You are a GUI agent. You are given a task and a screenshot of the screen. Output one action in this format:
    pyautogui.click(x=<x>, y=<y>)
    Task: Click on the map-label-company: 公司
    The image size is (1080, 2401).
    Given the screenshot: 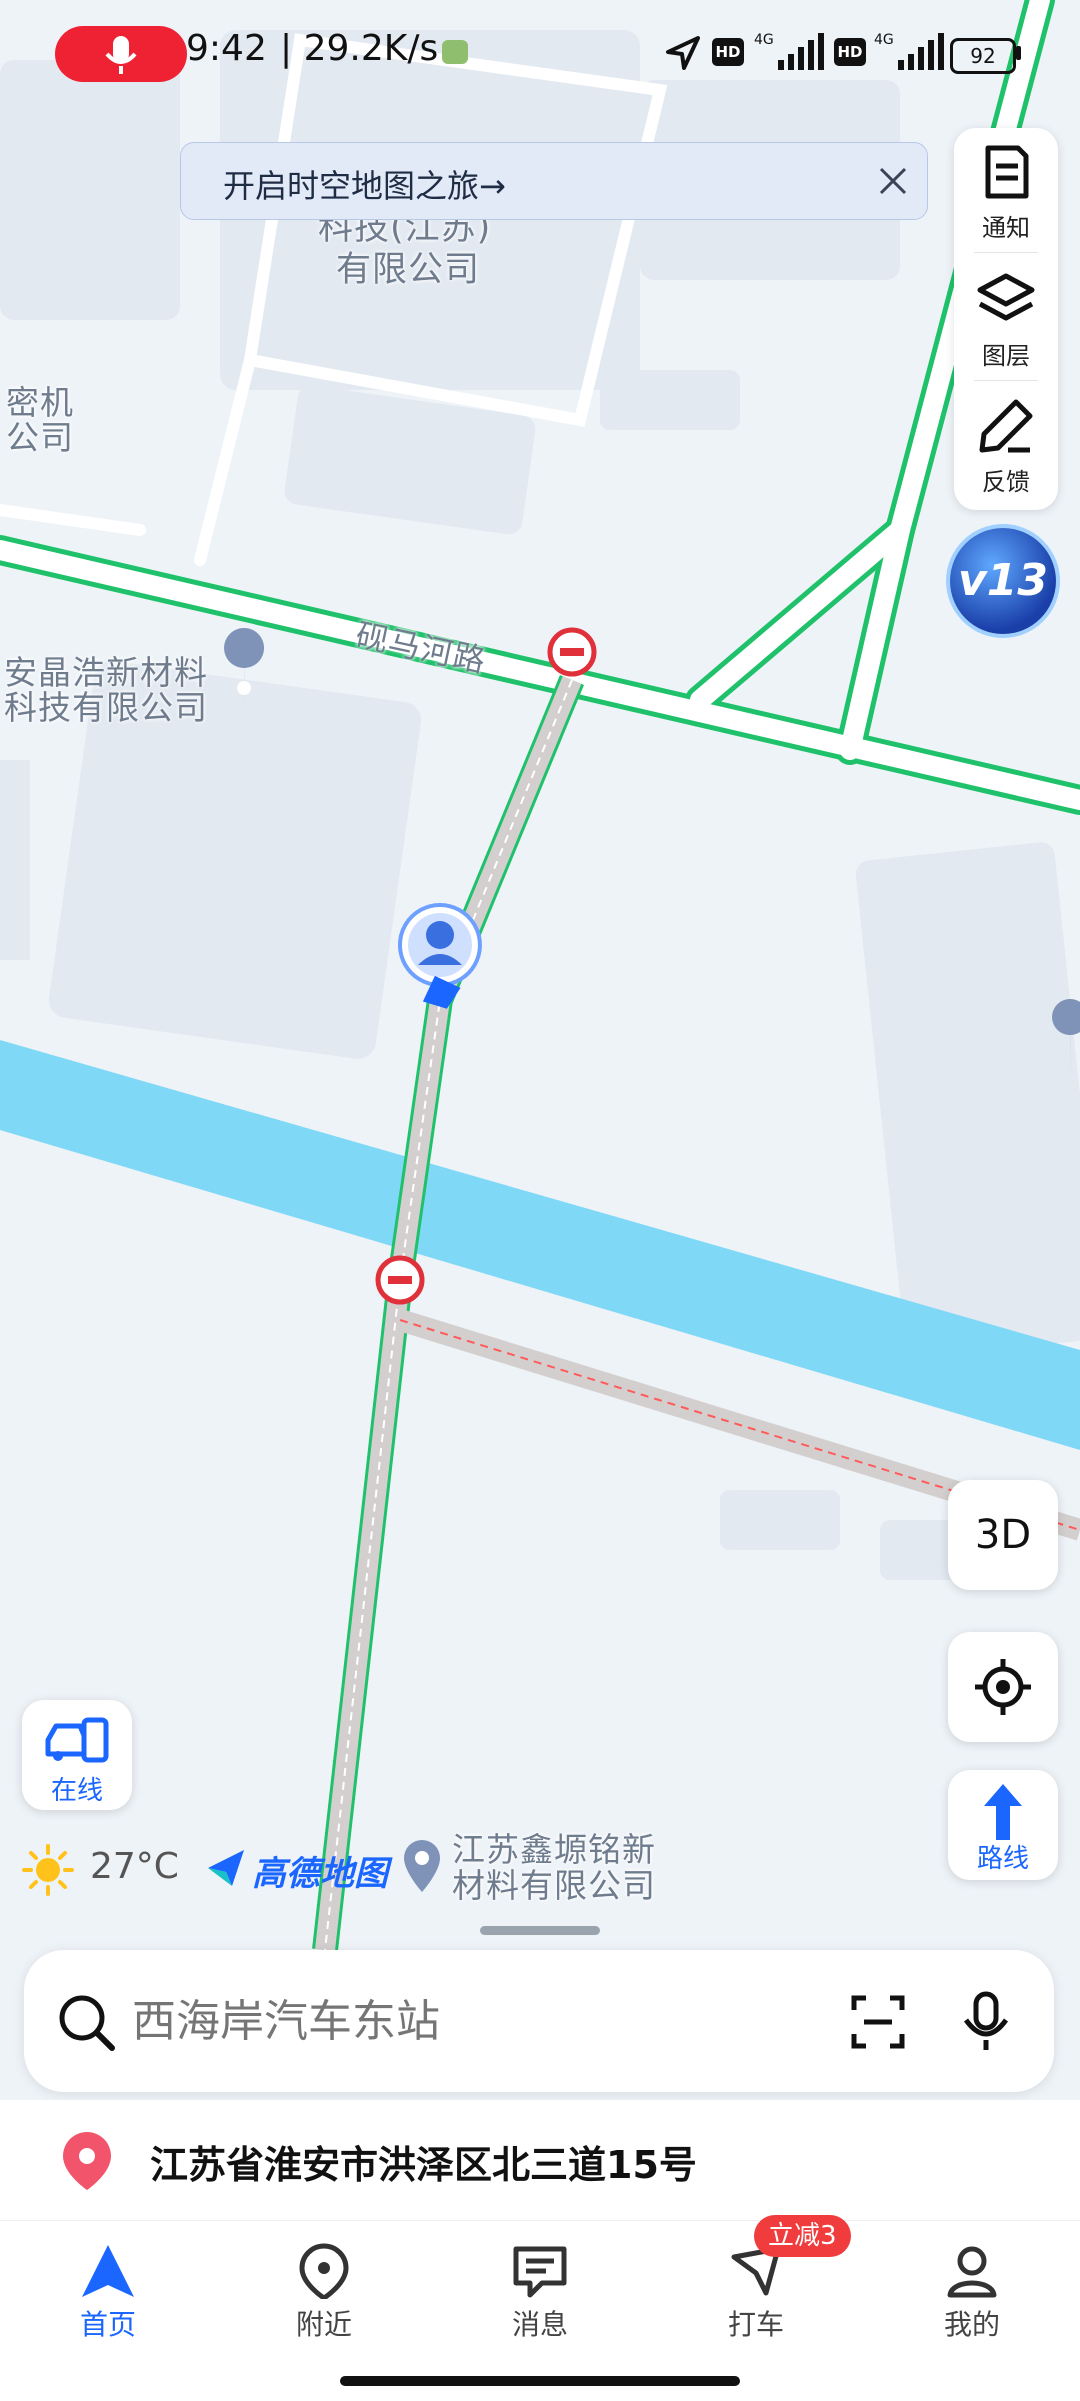 What is the action you would take?
    pyautogui.click(x=40, y=438)
    